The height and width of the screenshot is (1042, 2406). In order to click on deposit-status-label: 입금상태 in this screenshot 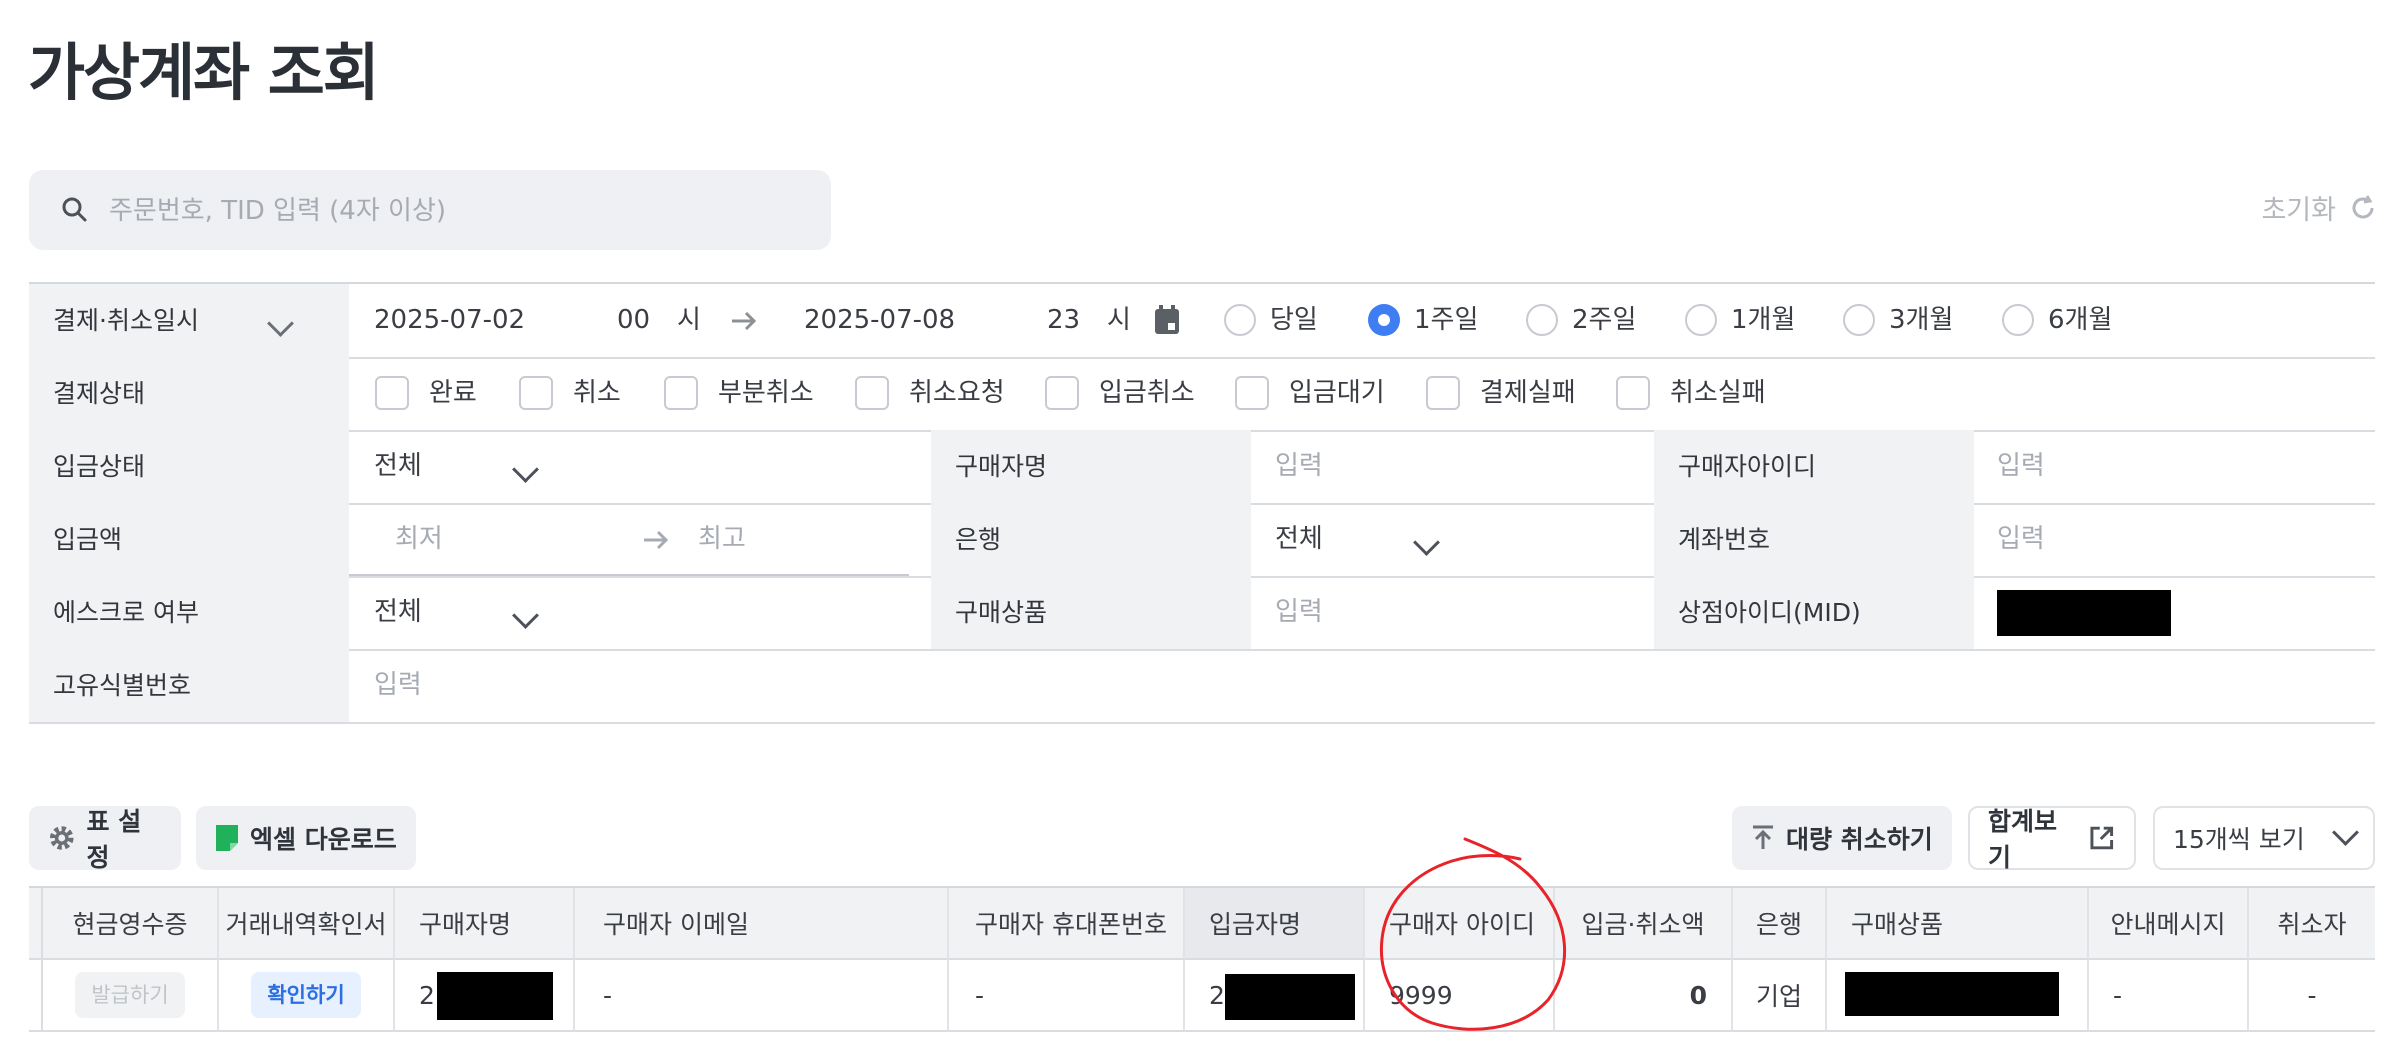, I will do `click(189, 466)`.